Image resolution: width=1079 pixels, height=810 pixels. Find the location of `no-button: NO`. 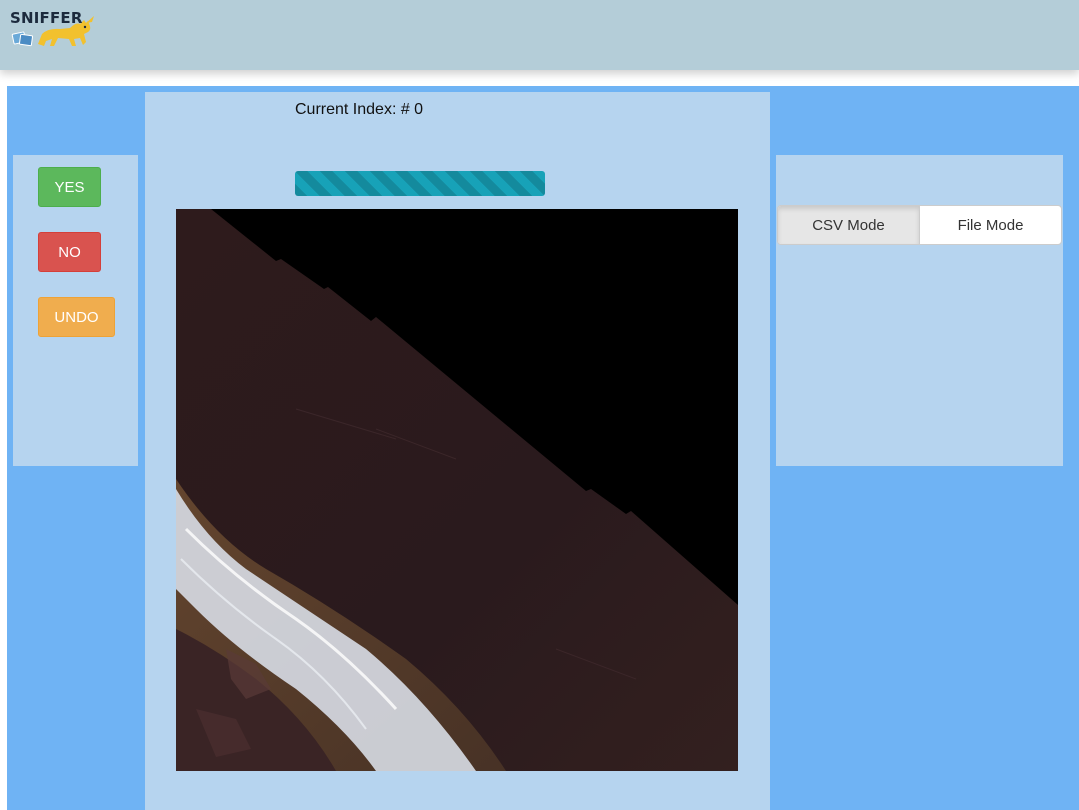

no-button: NO is located at coordinates (69, 252).